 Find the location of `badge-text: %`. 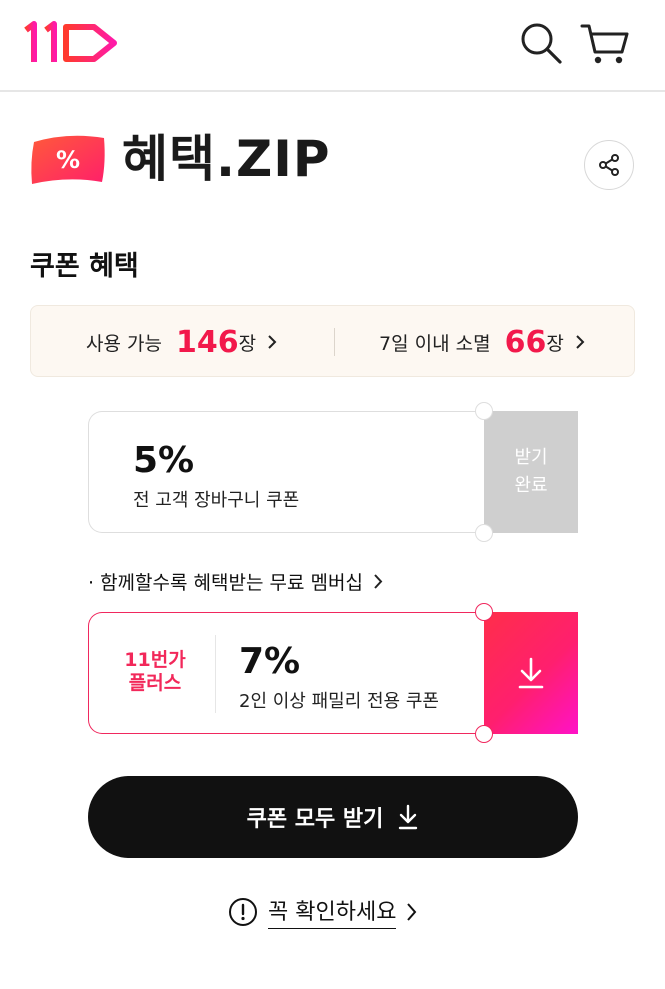

badge-text: % is located at coordinates (68, 160).